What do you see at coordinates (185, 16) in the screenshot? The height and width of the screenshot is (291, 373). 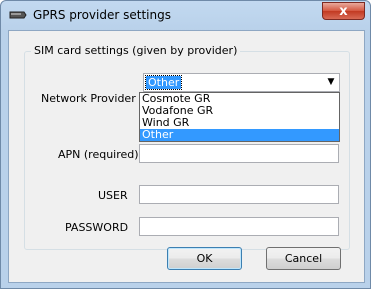 I see `title-bar: GPRS provider settings x` at bounding box center [185, 16].